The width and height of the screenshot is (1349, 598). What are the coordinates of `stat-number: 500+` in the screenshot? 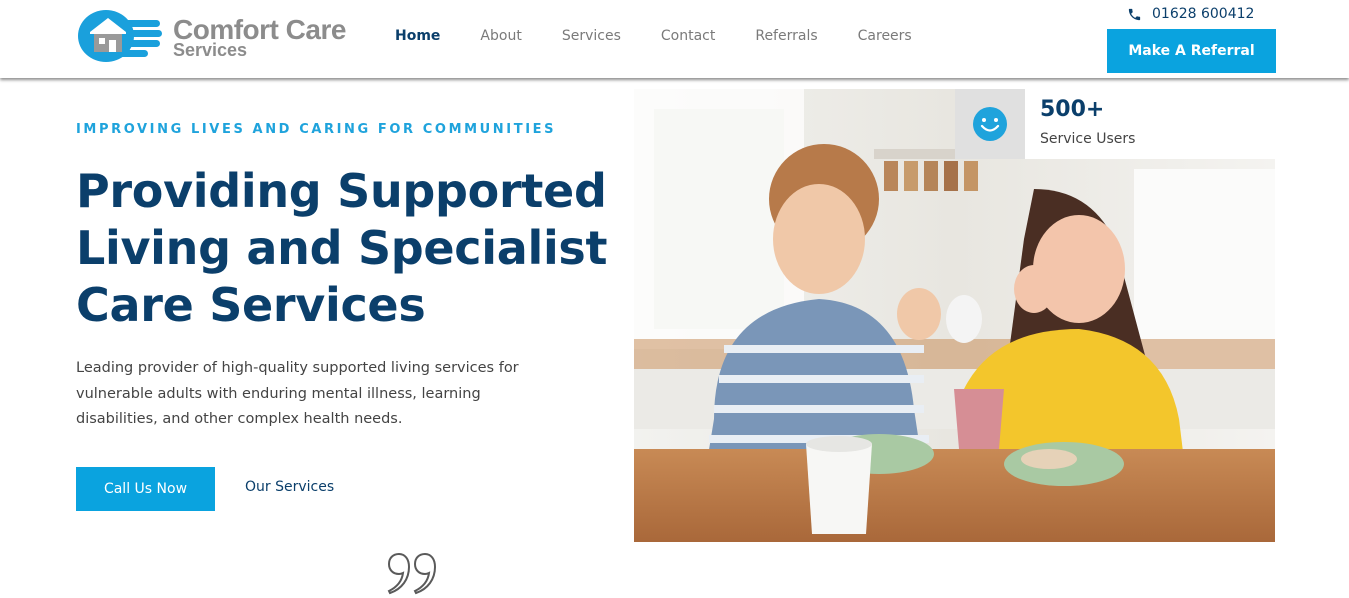 It's located at (1072, 109).